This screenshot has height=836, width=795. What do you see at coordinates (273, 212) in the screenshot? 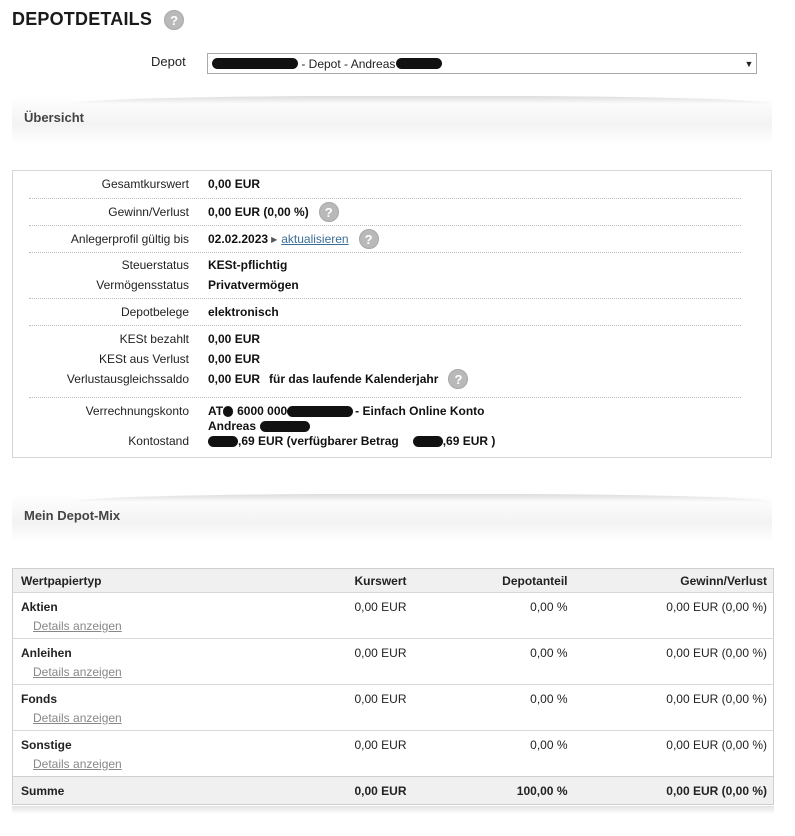
I see `row-value: 0,00 EUR (0,00 %) ?` at bounding box center [273, 212].